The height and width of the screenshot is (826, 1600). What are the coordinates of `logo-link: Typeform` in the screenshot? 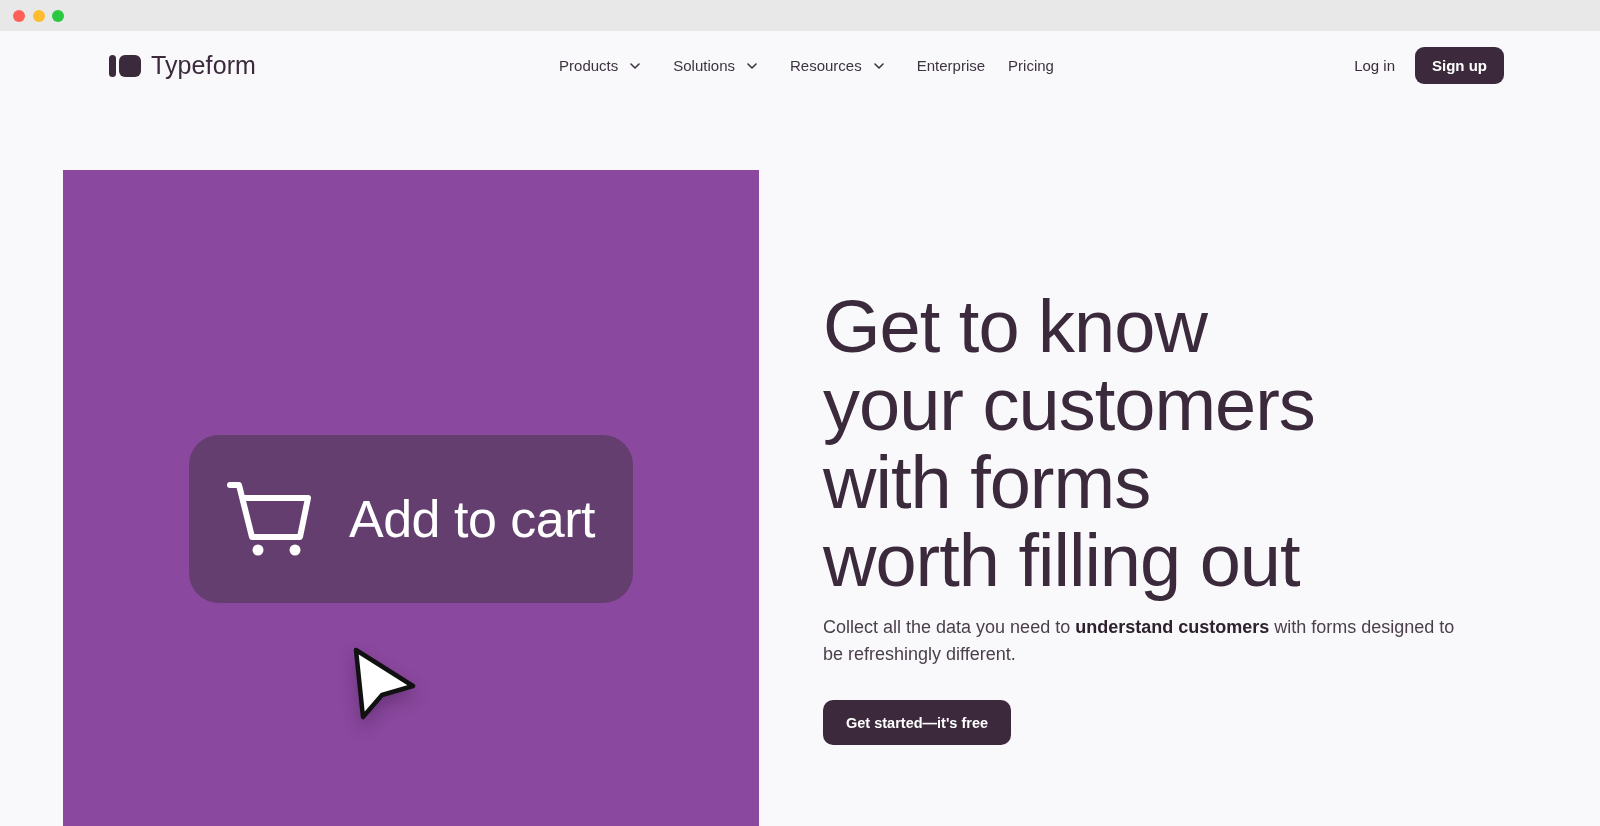 It's located at (182, 65).